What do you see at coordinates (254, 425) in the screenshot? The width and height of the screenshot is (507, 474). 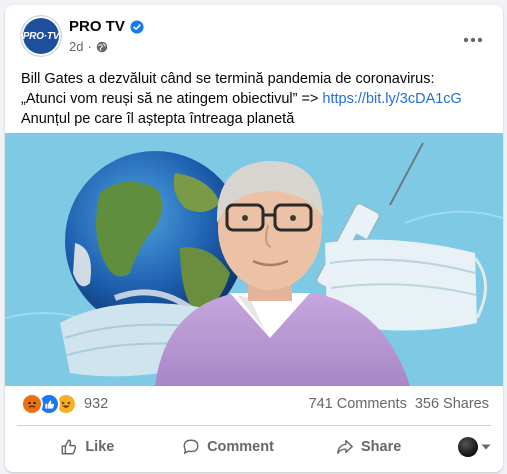 I see `actions-divider` at bounding box center [254, 425].